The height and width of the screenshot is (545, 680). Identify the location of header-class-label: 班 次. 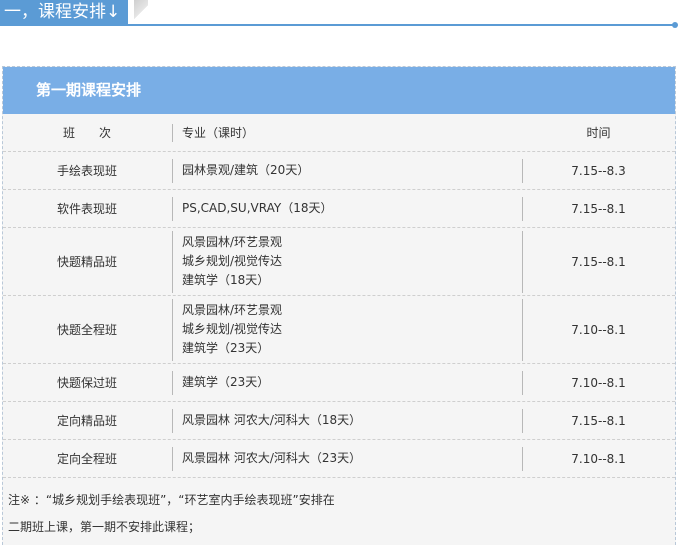
(86, 133).